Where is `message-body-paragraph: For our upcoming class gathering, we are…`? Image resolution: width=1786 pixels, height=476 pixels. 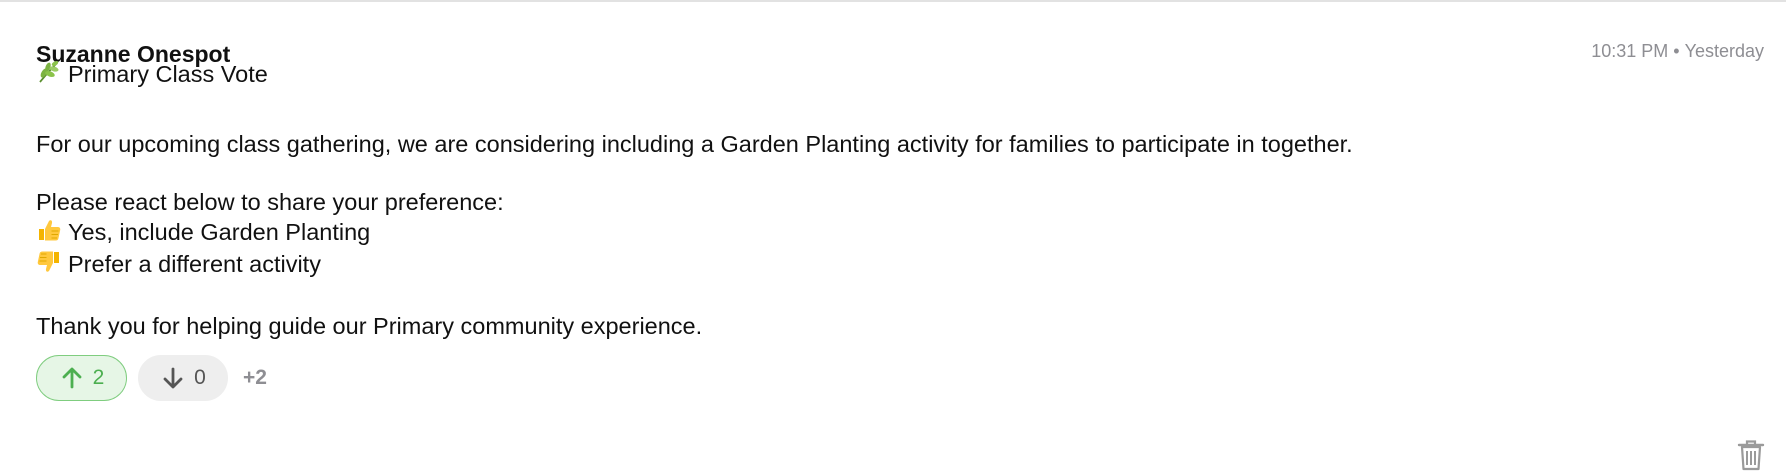 message-body-paragraph: For our upcoming class gathering, we are… is located at coordinates (694, 144).